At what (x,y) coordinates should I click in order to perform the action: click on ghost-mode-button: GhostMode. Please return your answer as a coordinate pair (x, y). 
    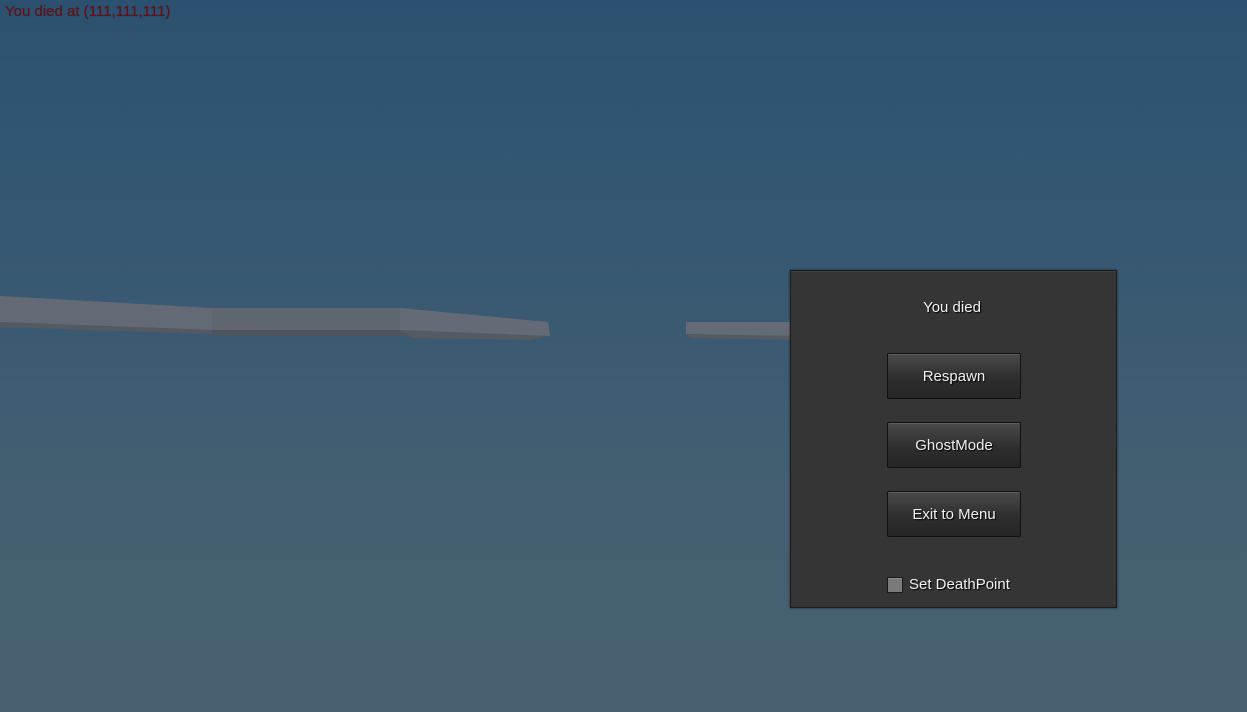
    Looking at the image, I should click on (954, 445).